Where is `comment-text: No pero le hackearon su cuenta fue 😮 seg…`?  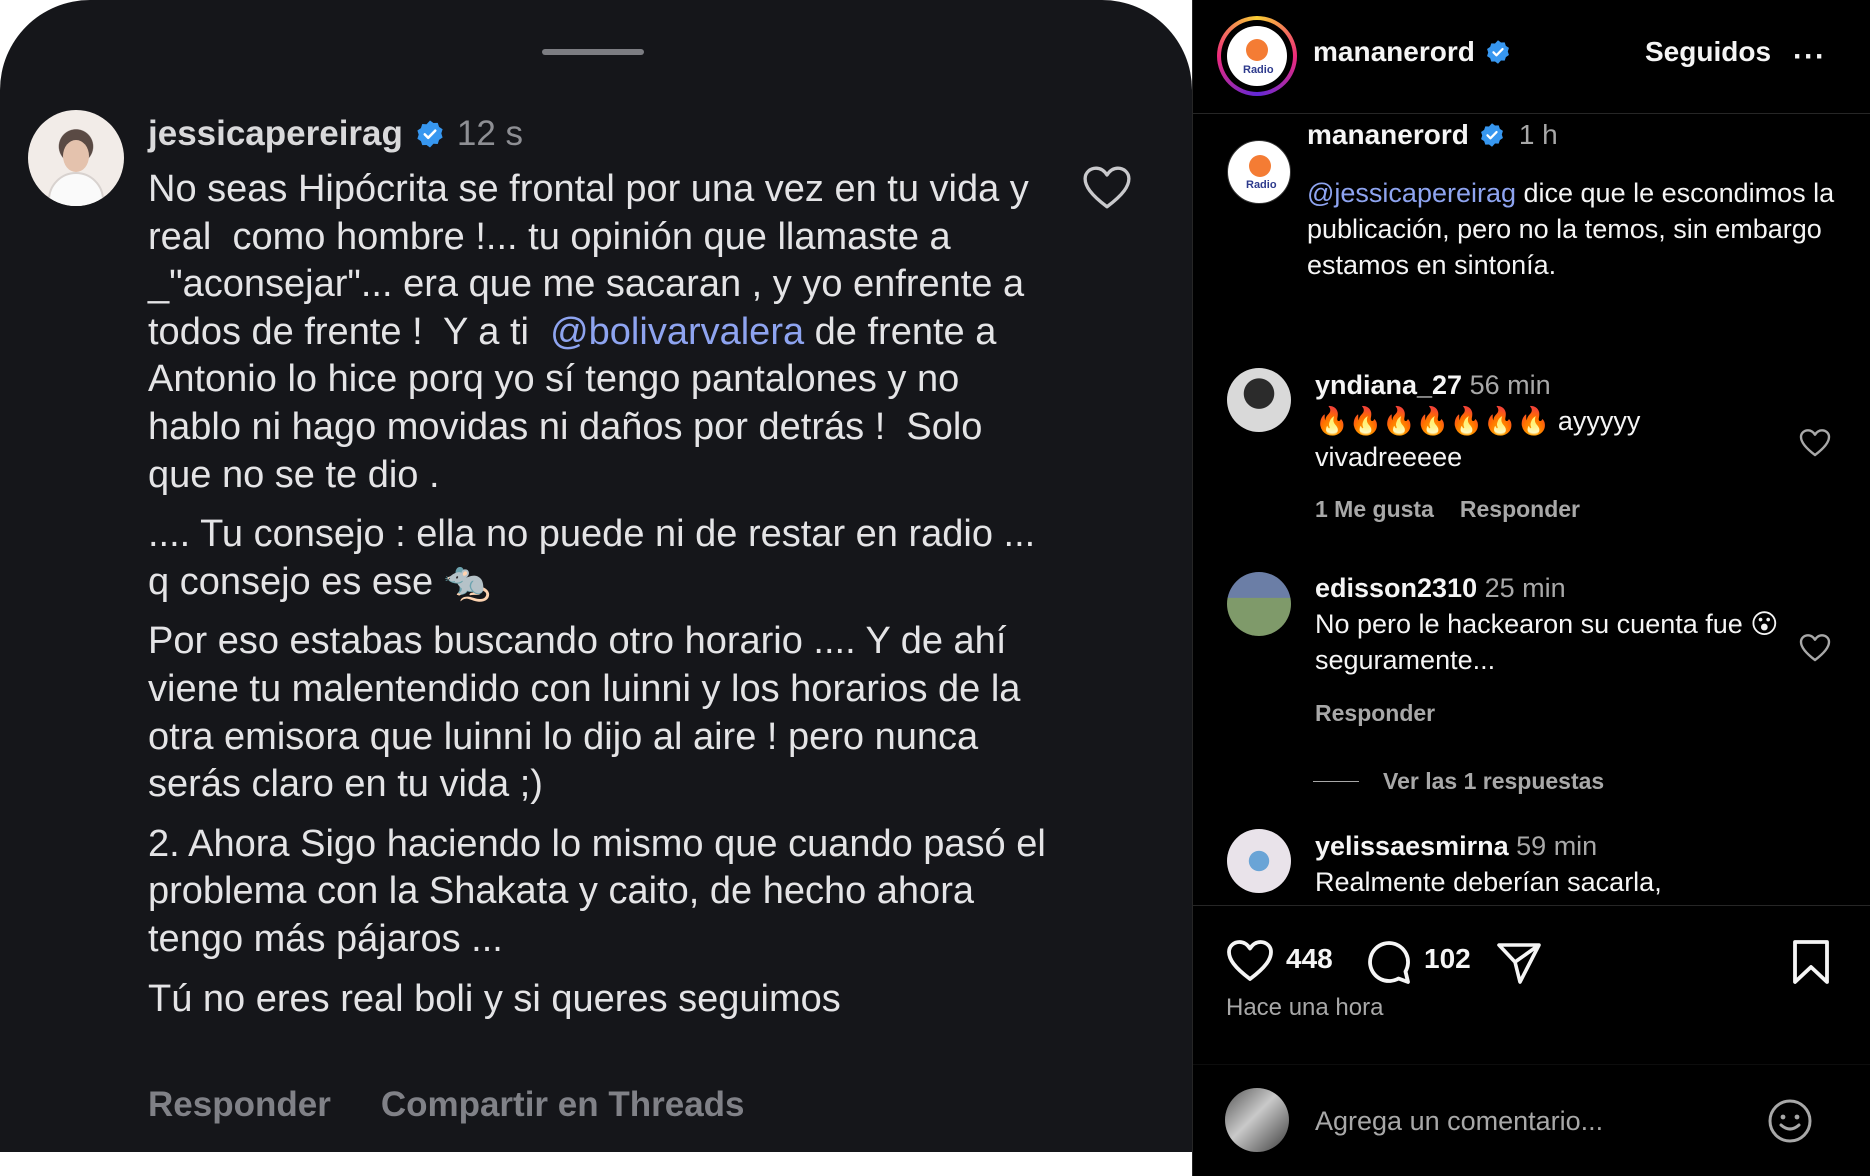
comment-text: No pero le hackearon su cuenta fue 😮 seg… is located at coordinates (1547, 642).